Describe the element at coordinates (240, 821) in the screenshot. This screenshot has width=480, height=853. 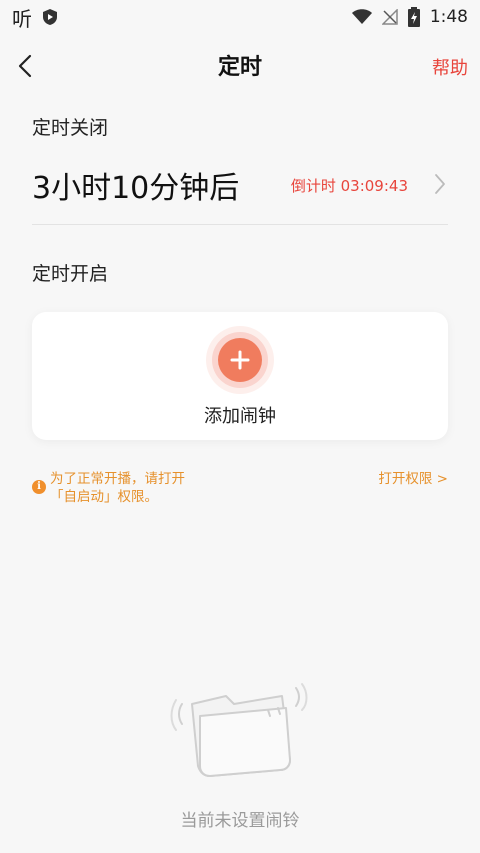
I see `empty-state-text: 当前未设置闹铃` at that location.